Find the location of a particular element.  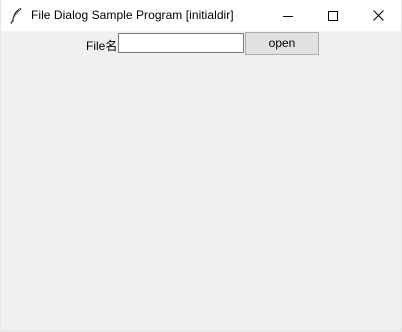

file-path-input is located at coordinates (181, 43).